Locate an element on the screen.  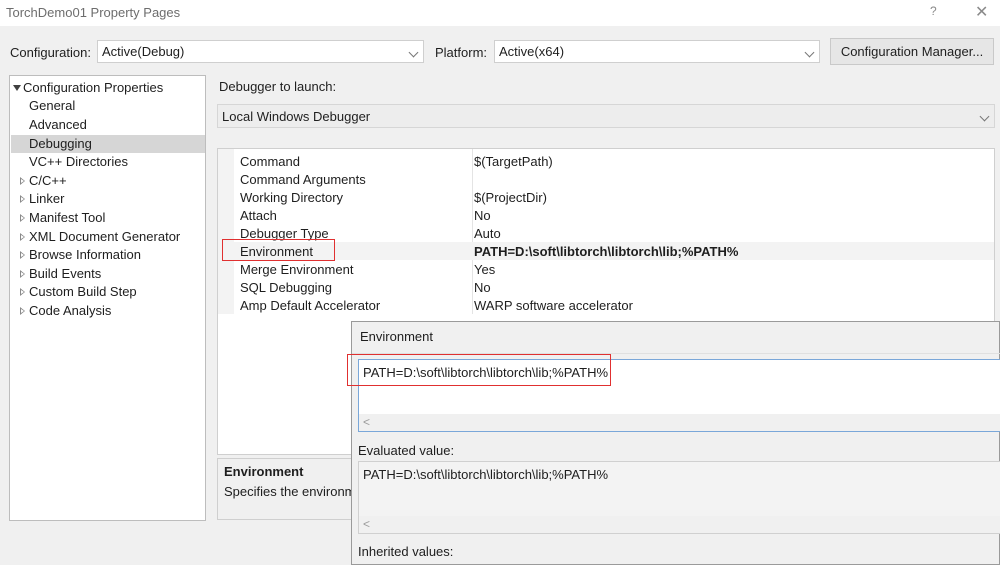
property-row-sql-debugging: SQL Debugging No is located at coordinates (614, 287).